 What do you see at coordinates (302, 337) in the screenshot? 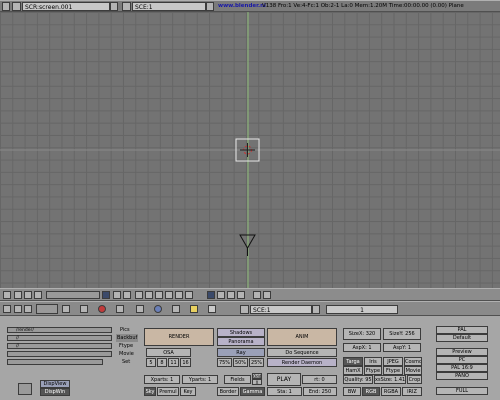
I see `anim-button: ANIM` at bounding box center [302, 337].